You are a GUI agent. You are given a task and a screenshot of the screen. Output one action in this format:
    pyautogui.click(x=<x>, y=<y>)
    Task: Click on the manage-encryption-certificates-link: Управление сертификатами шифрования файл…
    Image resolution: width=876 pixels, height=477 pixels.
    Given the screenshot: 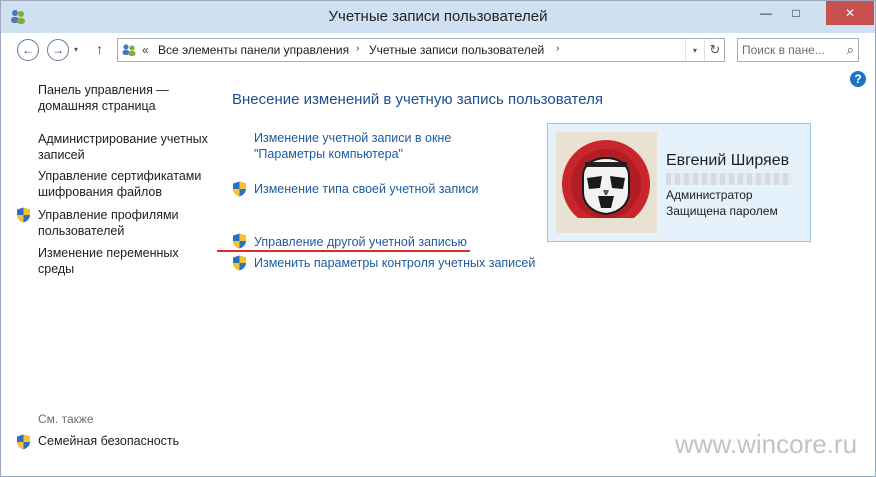 What is the action you would take?
    pyautogui.click(x=124, y=184)
    